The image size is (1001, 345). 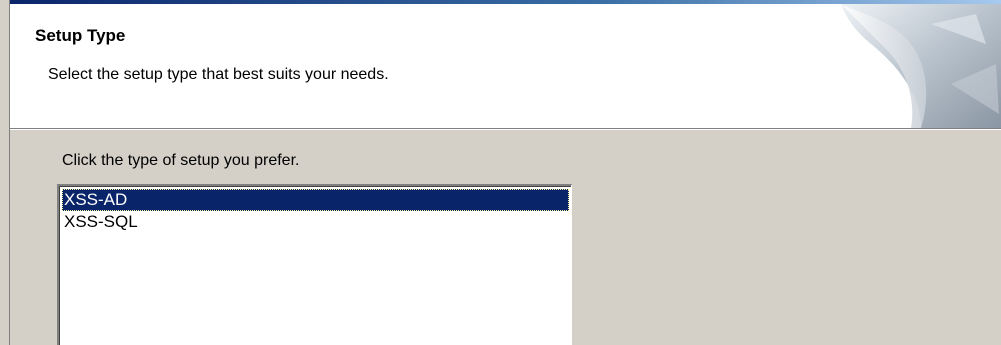 I want to click on header-separator, so click(x=505, y=129).